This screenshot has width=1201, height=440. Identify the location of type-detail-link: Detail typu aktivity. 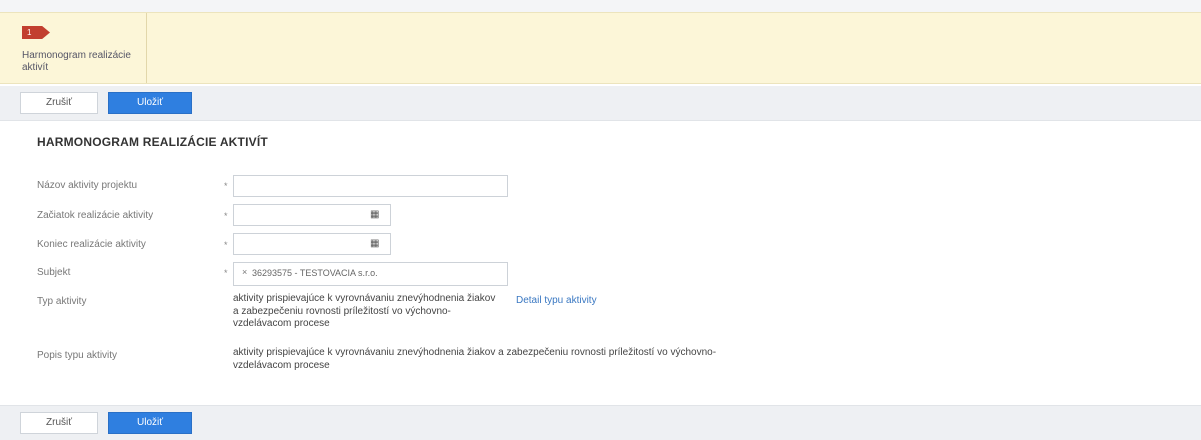
(556, 300).